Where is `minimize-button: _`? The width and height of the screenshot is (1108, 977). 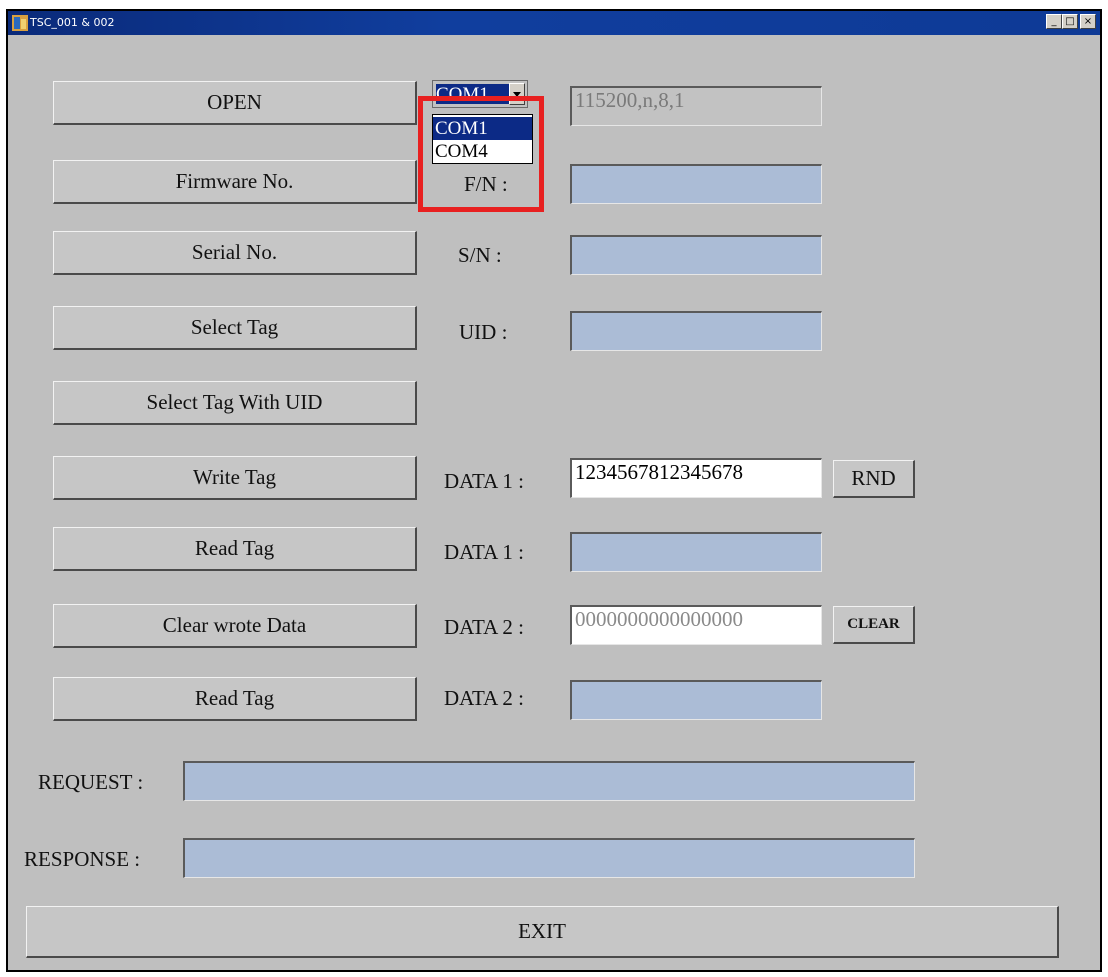 minimize-button: _ is located at coordinates (1054, 21).